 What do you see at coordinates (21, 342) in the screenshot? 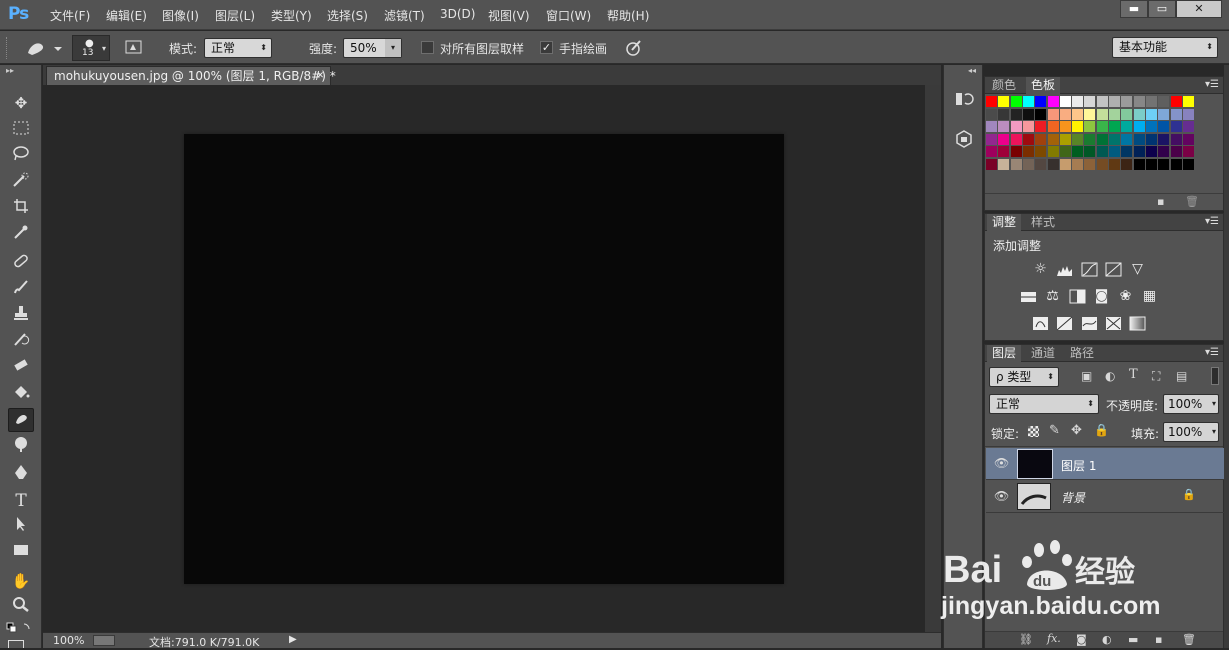
I see `history-brush-tool-icon` at bounding box center [21, 342].